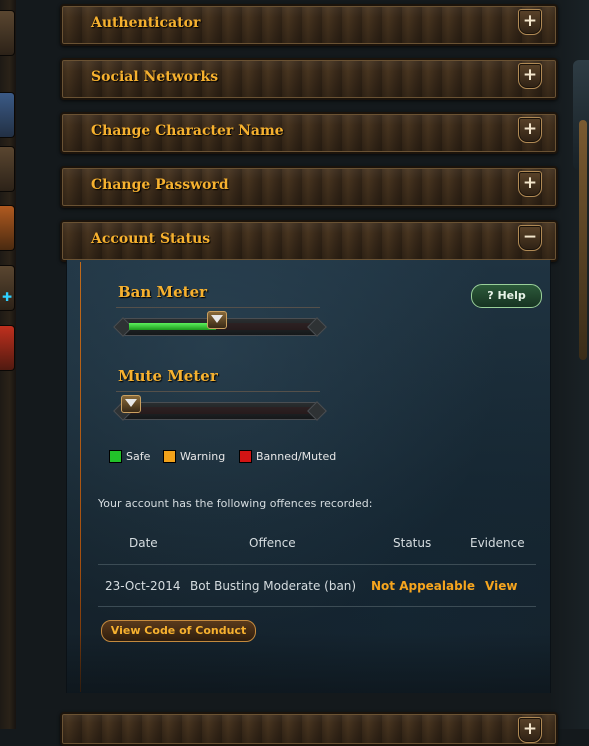 This screenshot has height=746, width=589. I want to click on help-button: ? Help, so click(506, 296).